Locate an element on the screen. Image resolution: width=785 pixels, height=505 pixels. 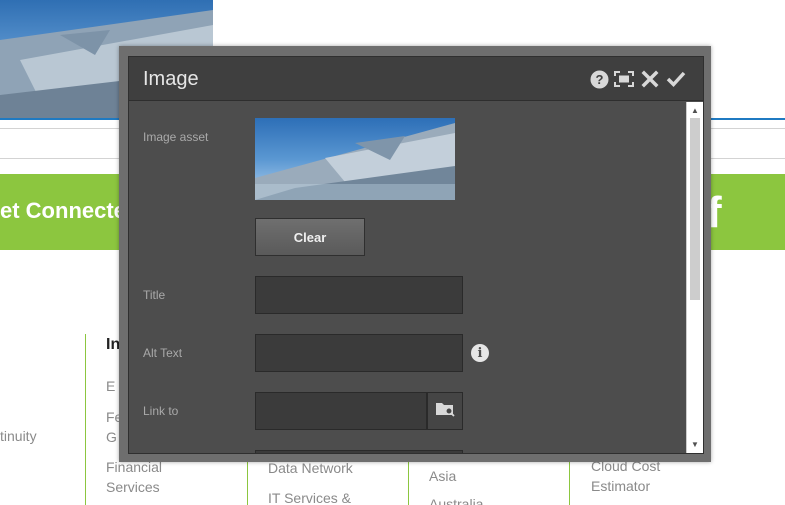
footer-link: Asia is located at coordinates (442, 476).